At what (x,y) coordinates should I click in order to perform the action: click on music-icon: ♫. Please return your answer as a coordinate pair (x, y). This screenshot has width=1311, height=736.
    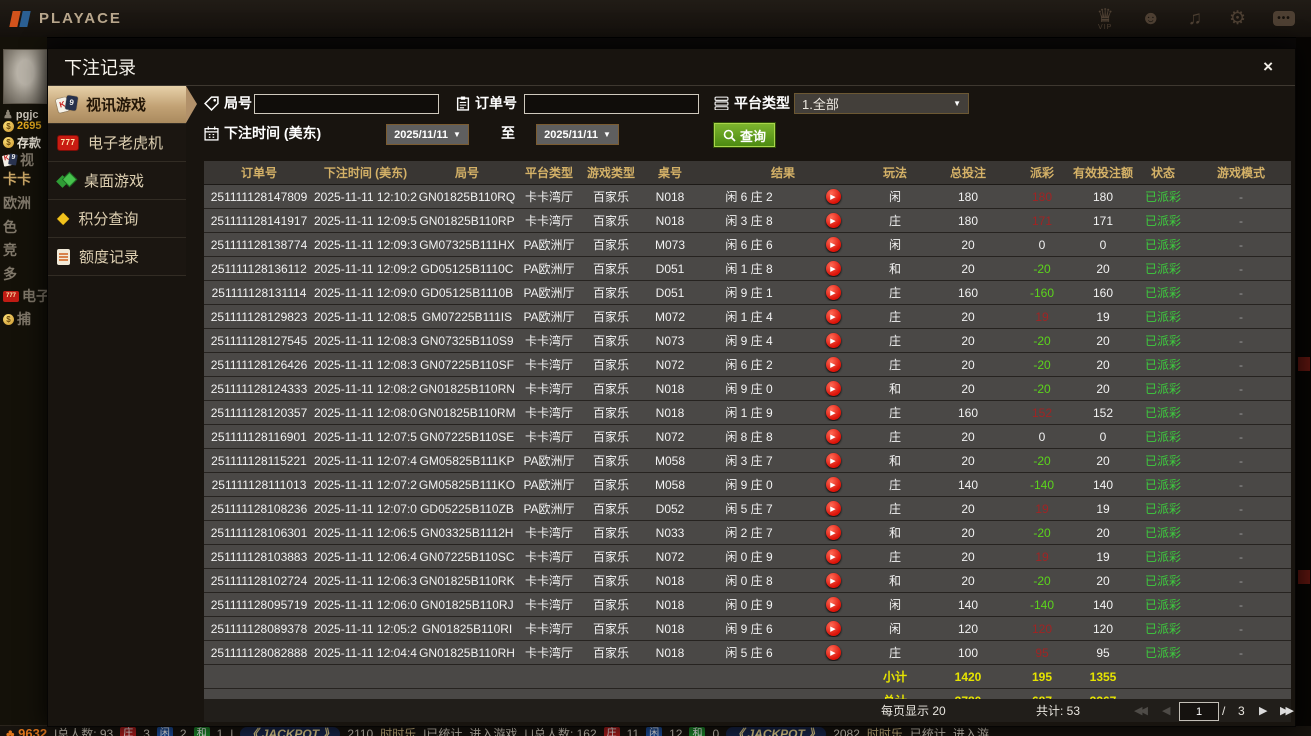
    Looking at the image, I should click on (1195, 18).